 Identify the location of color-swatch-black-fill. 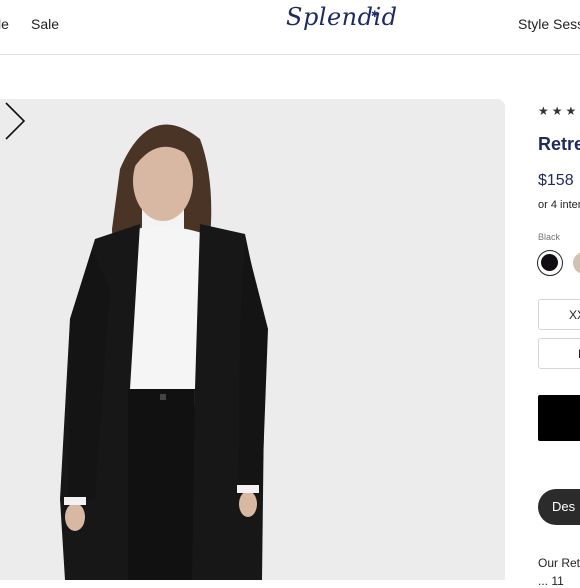
(549, 262).